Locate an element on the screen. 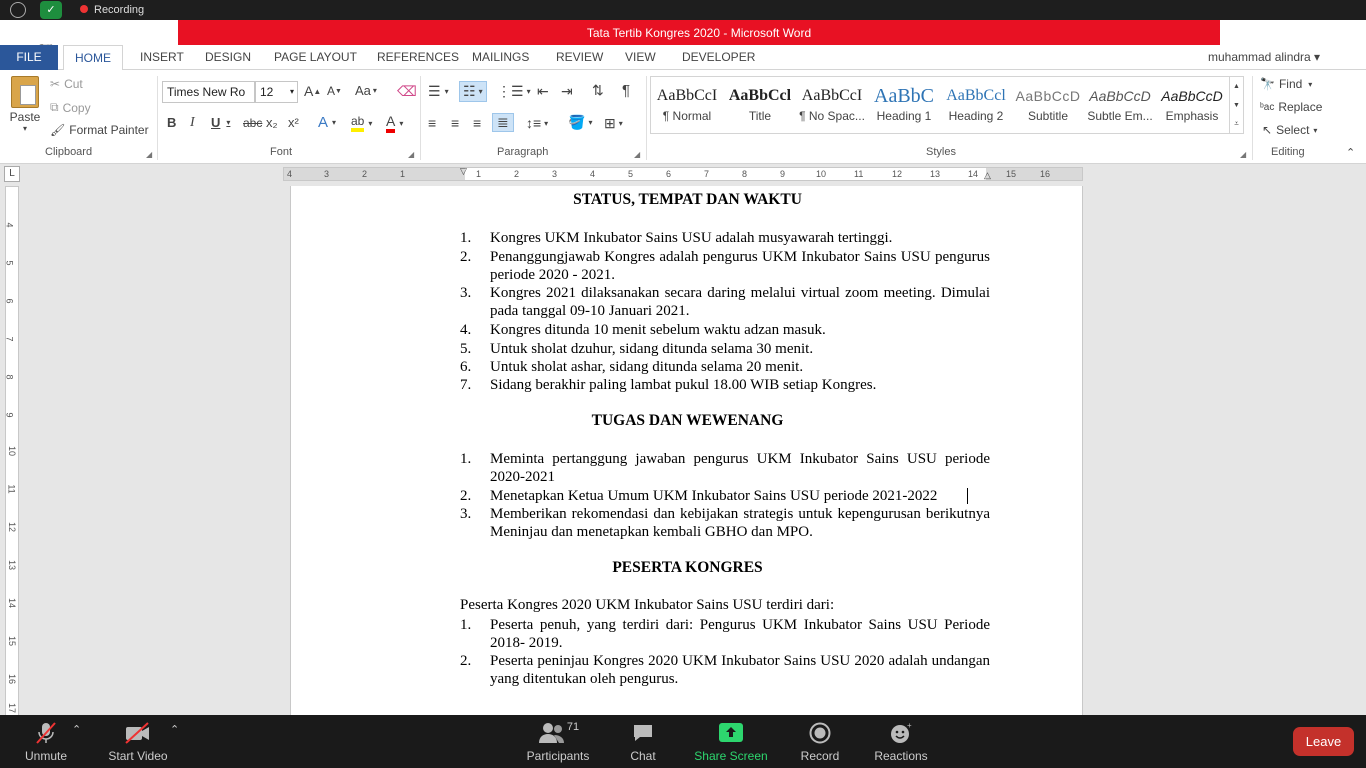  zoom-info-icon is located at coordinates (18, 10).